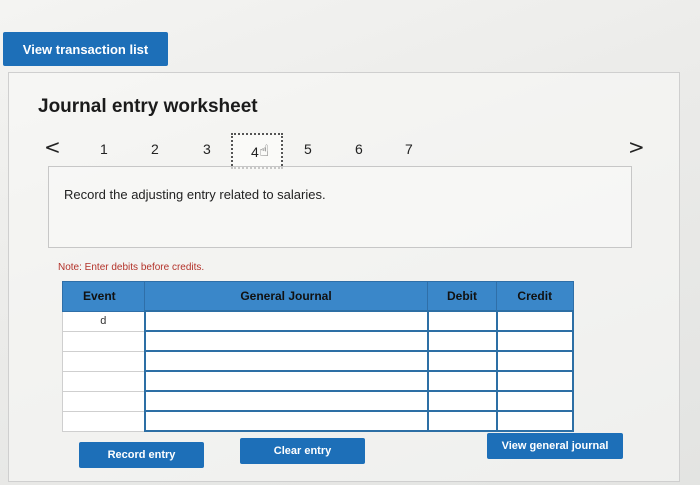 The height and width of the screenshot is (485, 700). I want to click on note-text: Note: Enter debits before credits., so click(131, 267).